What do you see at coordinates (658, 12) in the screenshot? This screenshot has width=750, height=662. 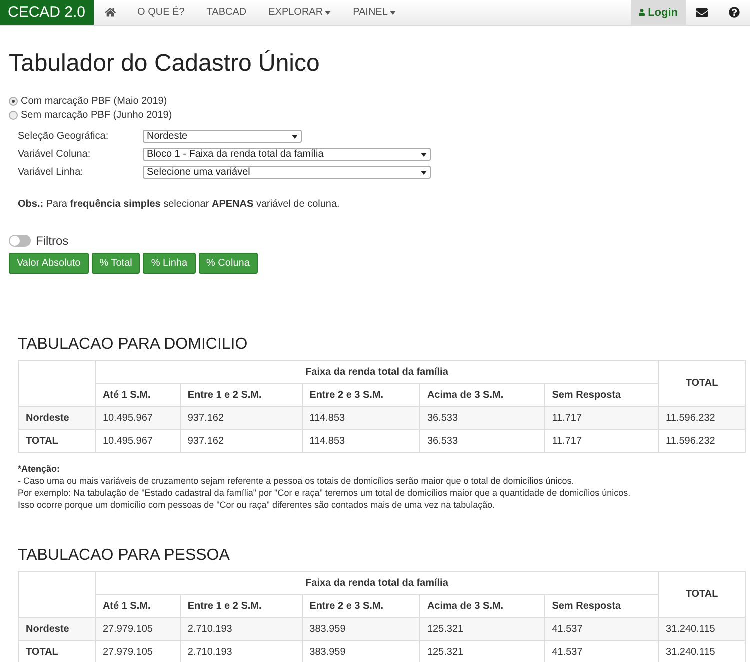 I see `login-link: Login` at bounding box center [658, 12].